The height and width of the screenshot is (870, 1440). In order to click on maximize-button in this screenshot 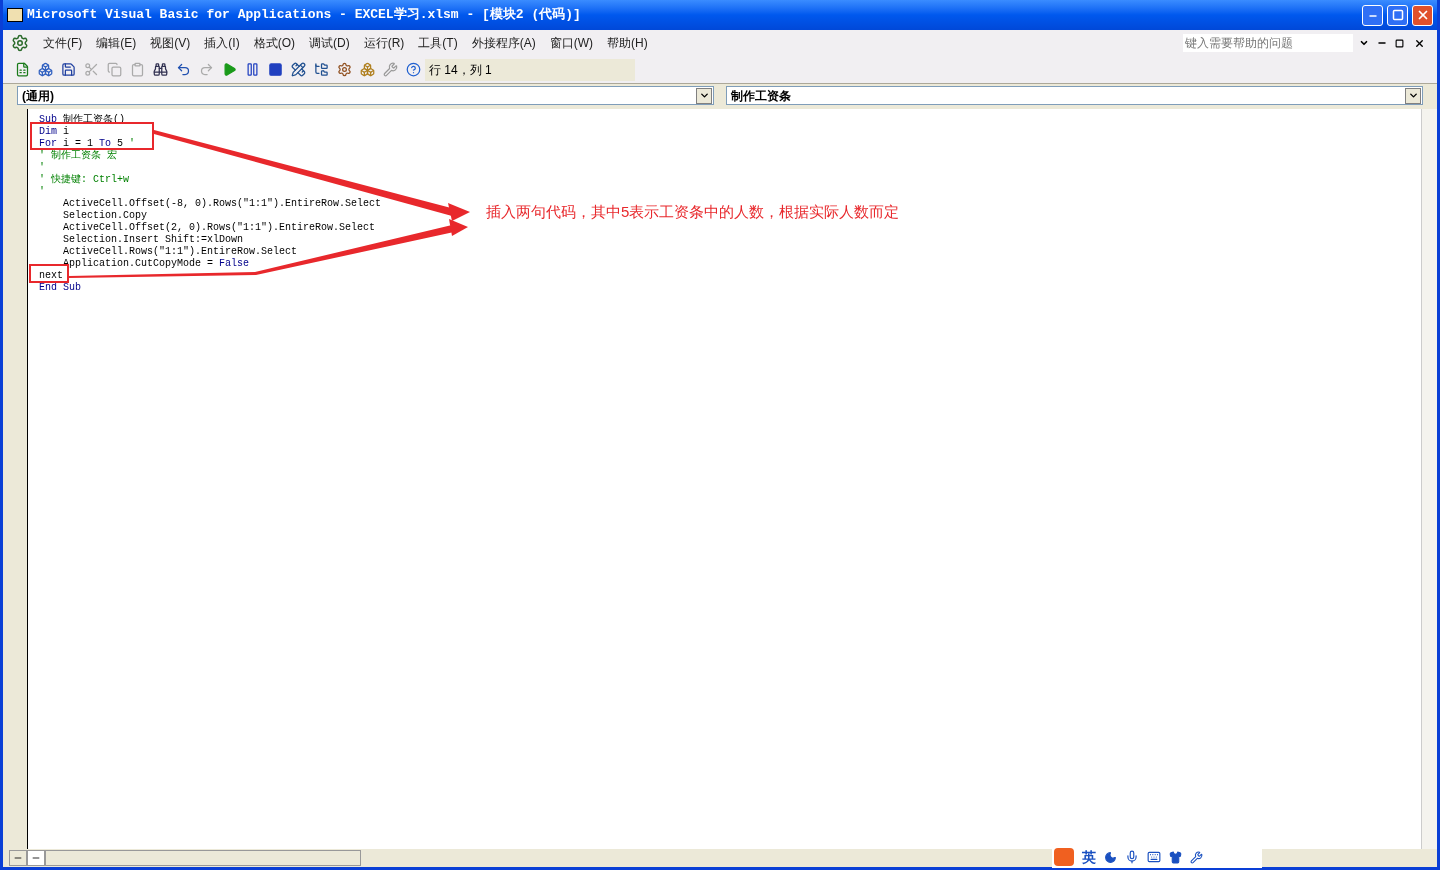, I will do `click(1397, 15)`.